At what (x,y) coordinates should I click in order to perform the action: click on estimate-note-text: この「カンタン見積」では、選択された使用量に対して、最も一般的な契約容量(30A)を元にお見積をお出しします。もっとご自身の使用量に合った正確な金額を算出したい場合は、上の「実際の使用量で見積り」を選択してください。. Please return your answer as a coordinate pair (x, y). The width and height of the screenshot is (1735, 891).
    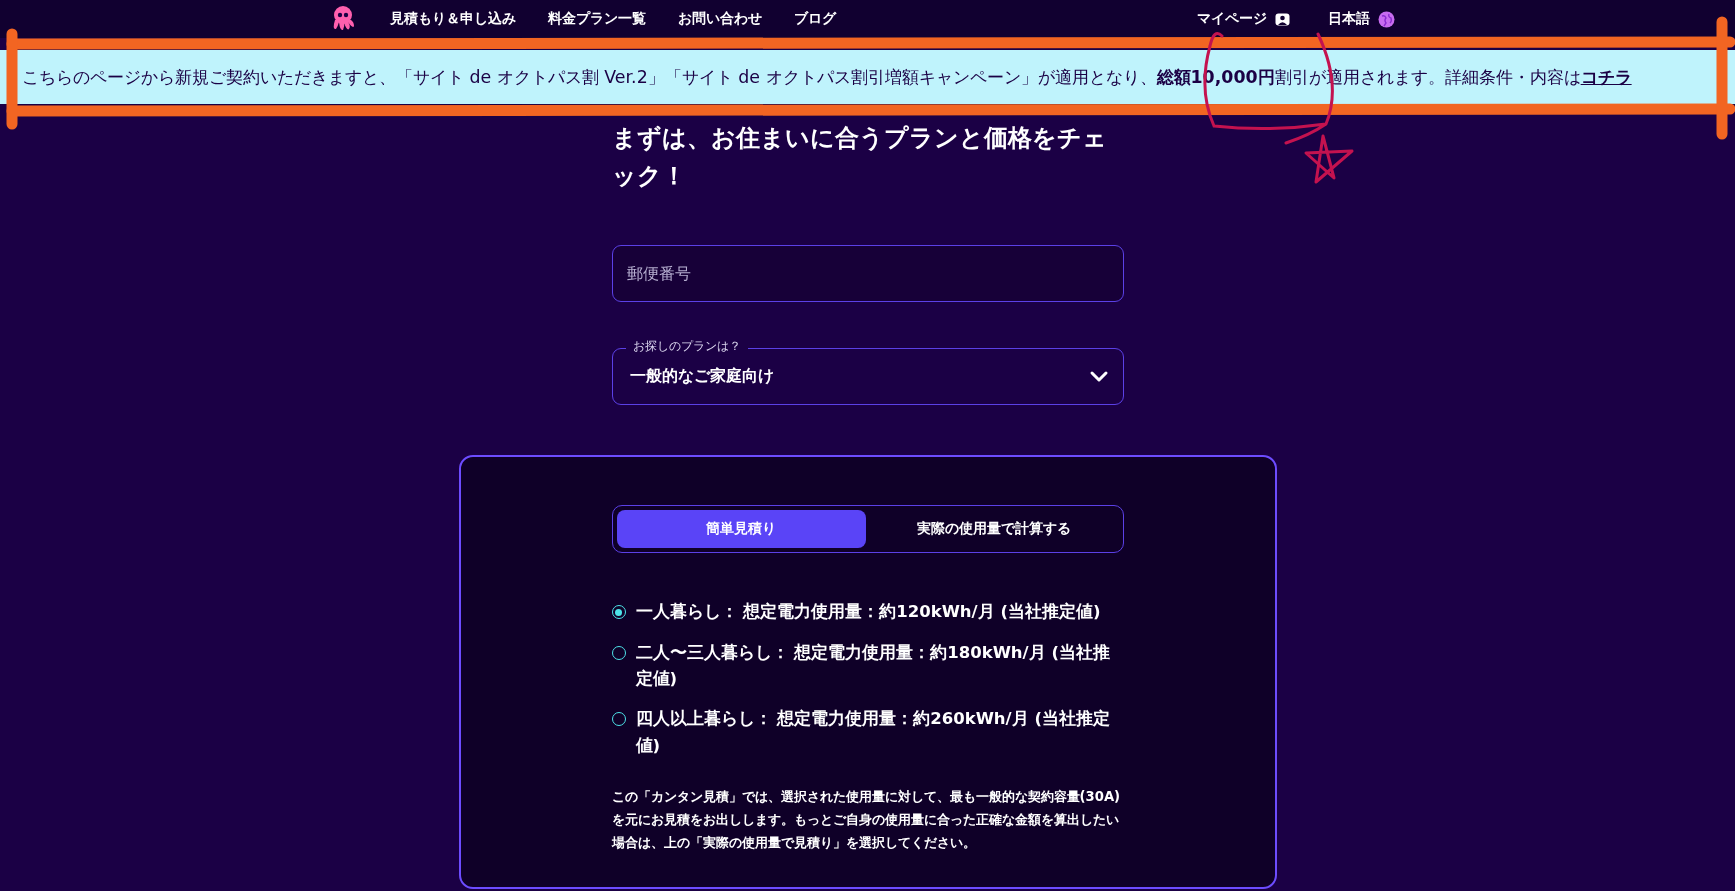
    Looking at the image, I should click on (866, 820).